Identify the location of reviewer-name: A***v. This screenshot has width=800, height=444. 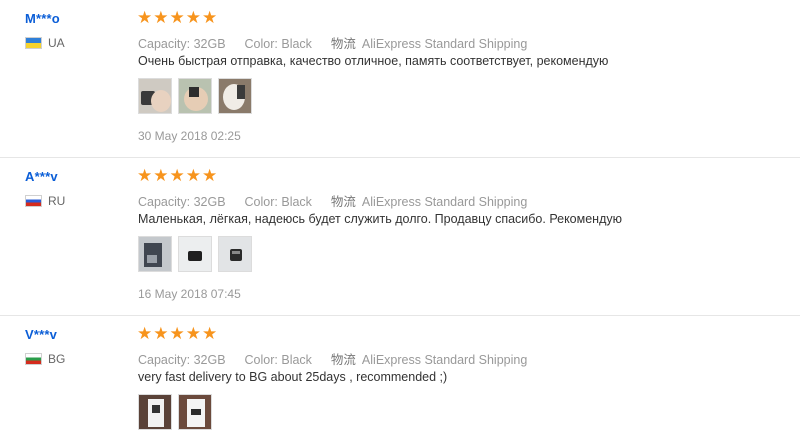
(41, 176).